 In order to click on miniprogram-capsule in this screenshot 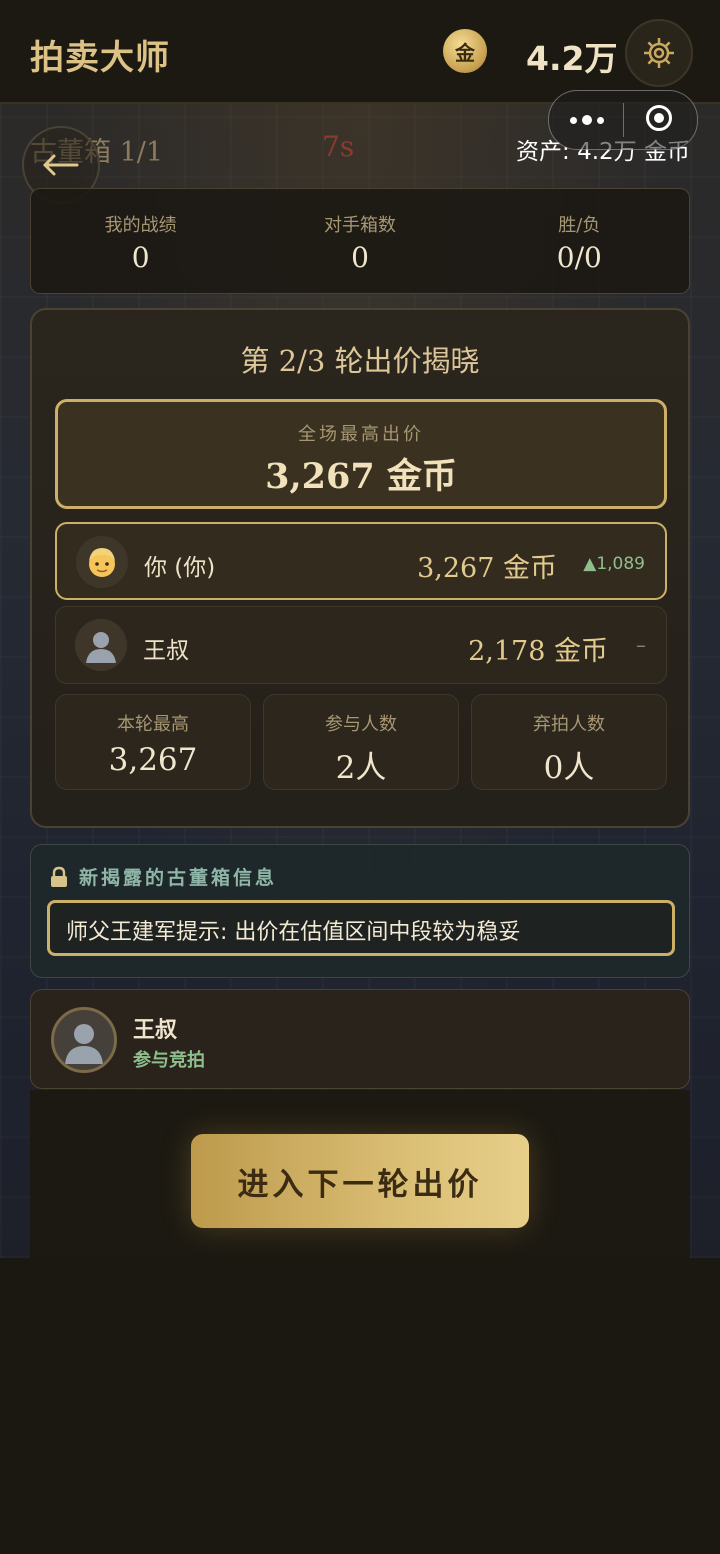, I will do `click(623, 120)`.